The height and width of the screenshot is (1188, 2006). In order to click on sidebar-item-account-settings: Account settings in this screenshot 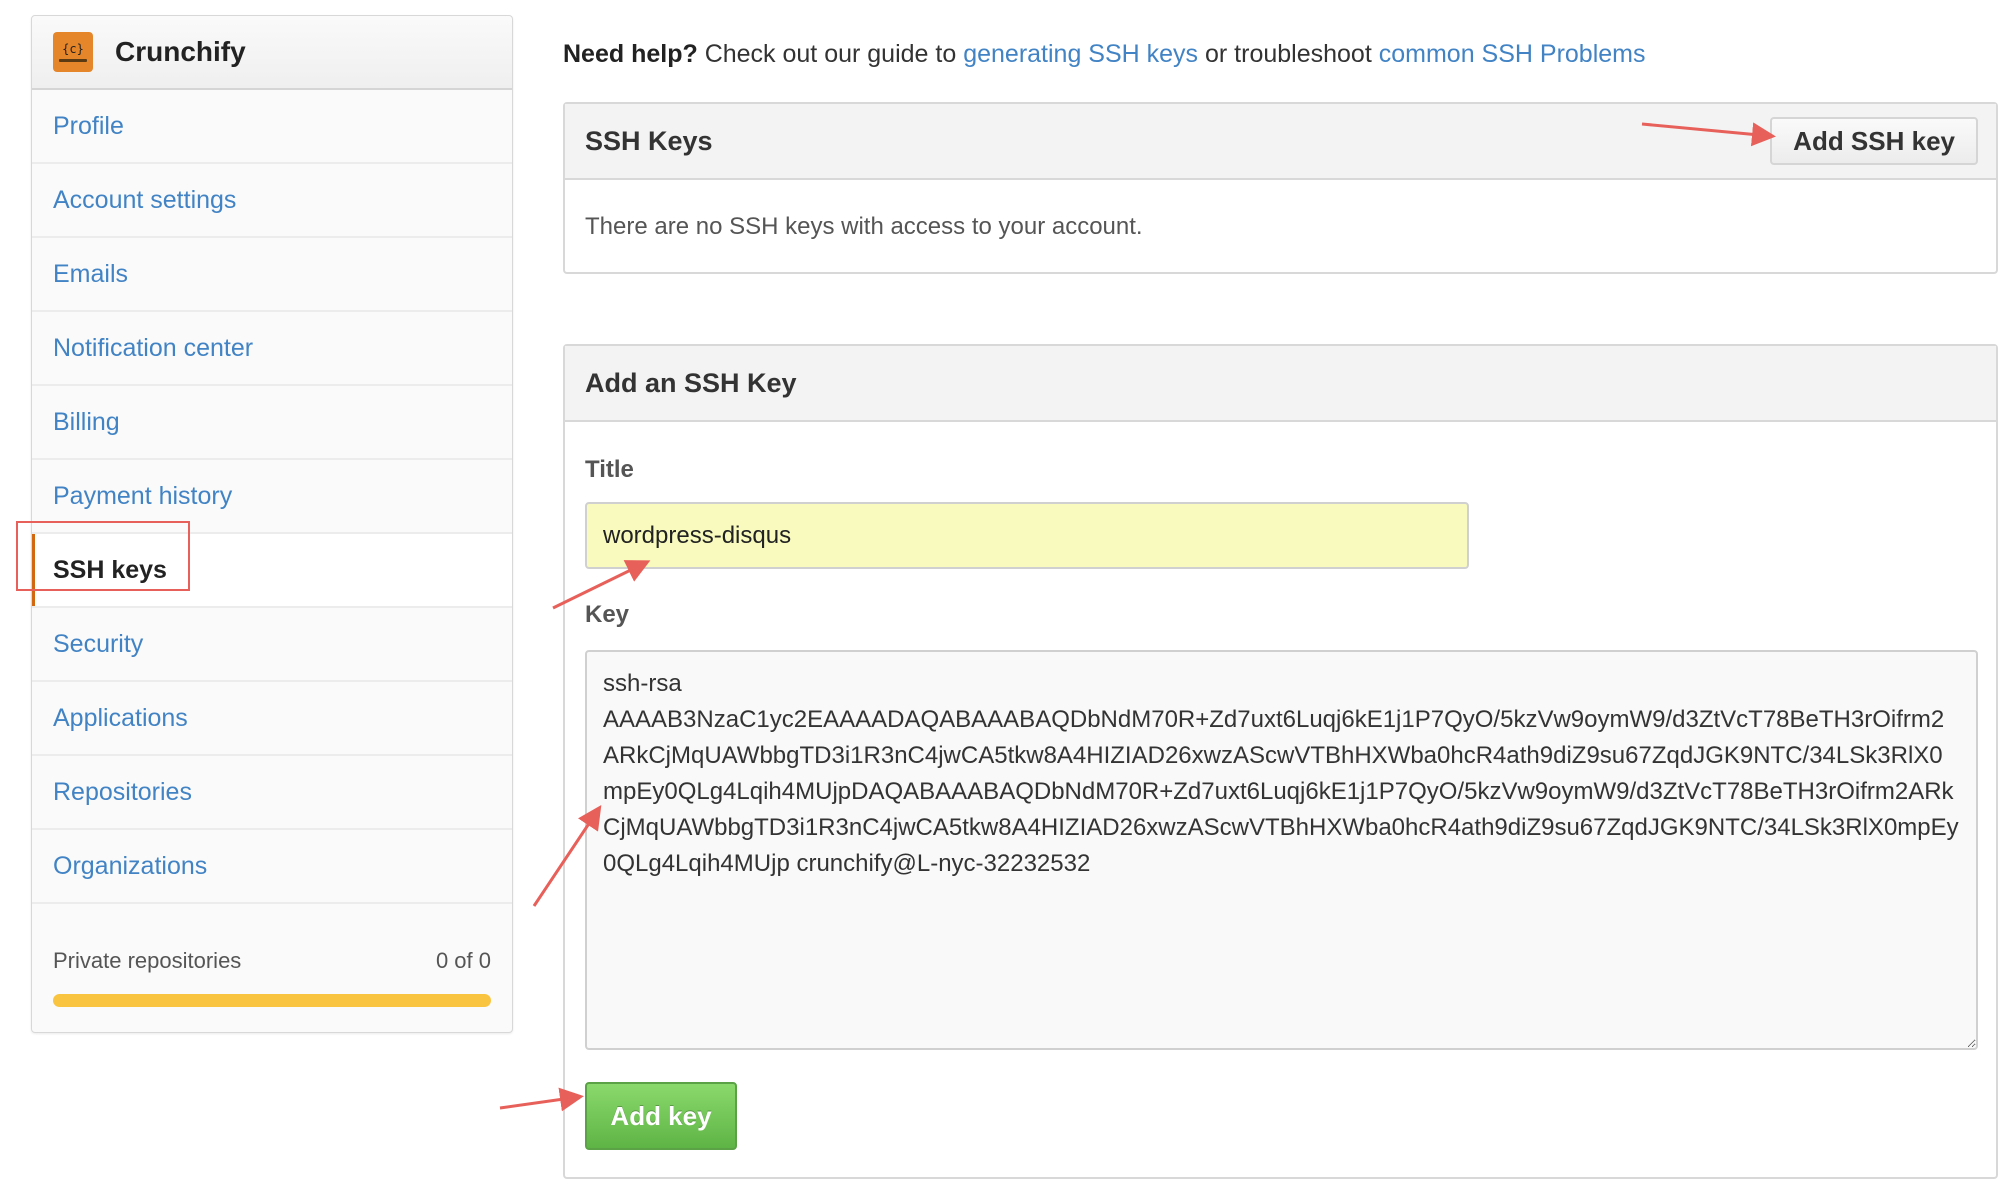, I will do `click(272, 201)`.